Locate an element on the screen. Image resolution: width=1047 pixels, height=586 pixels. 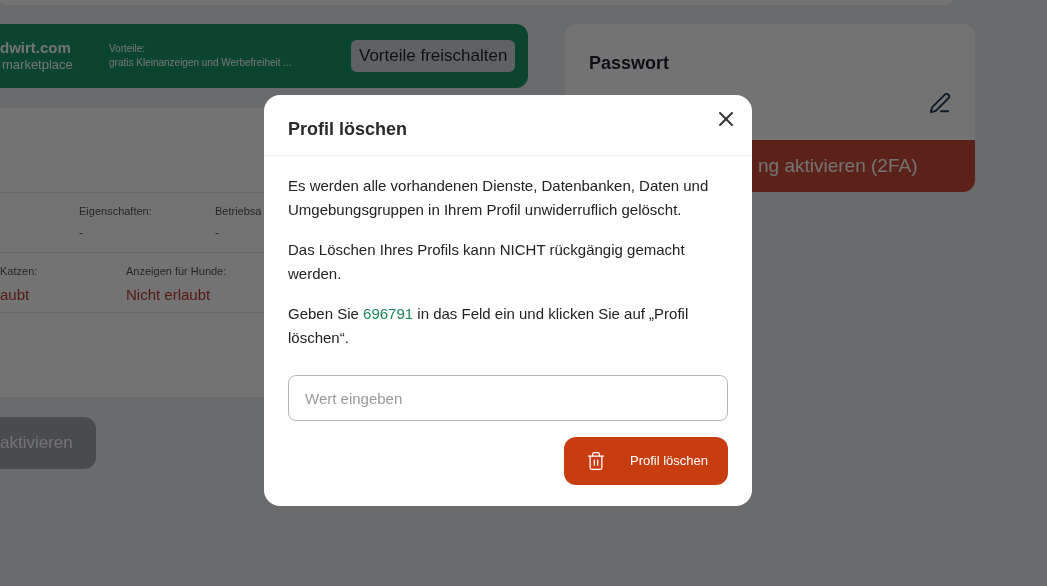
password-title: Passwort is located at coordinates (629, 63).